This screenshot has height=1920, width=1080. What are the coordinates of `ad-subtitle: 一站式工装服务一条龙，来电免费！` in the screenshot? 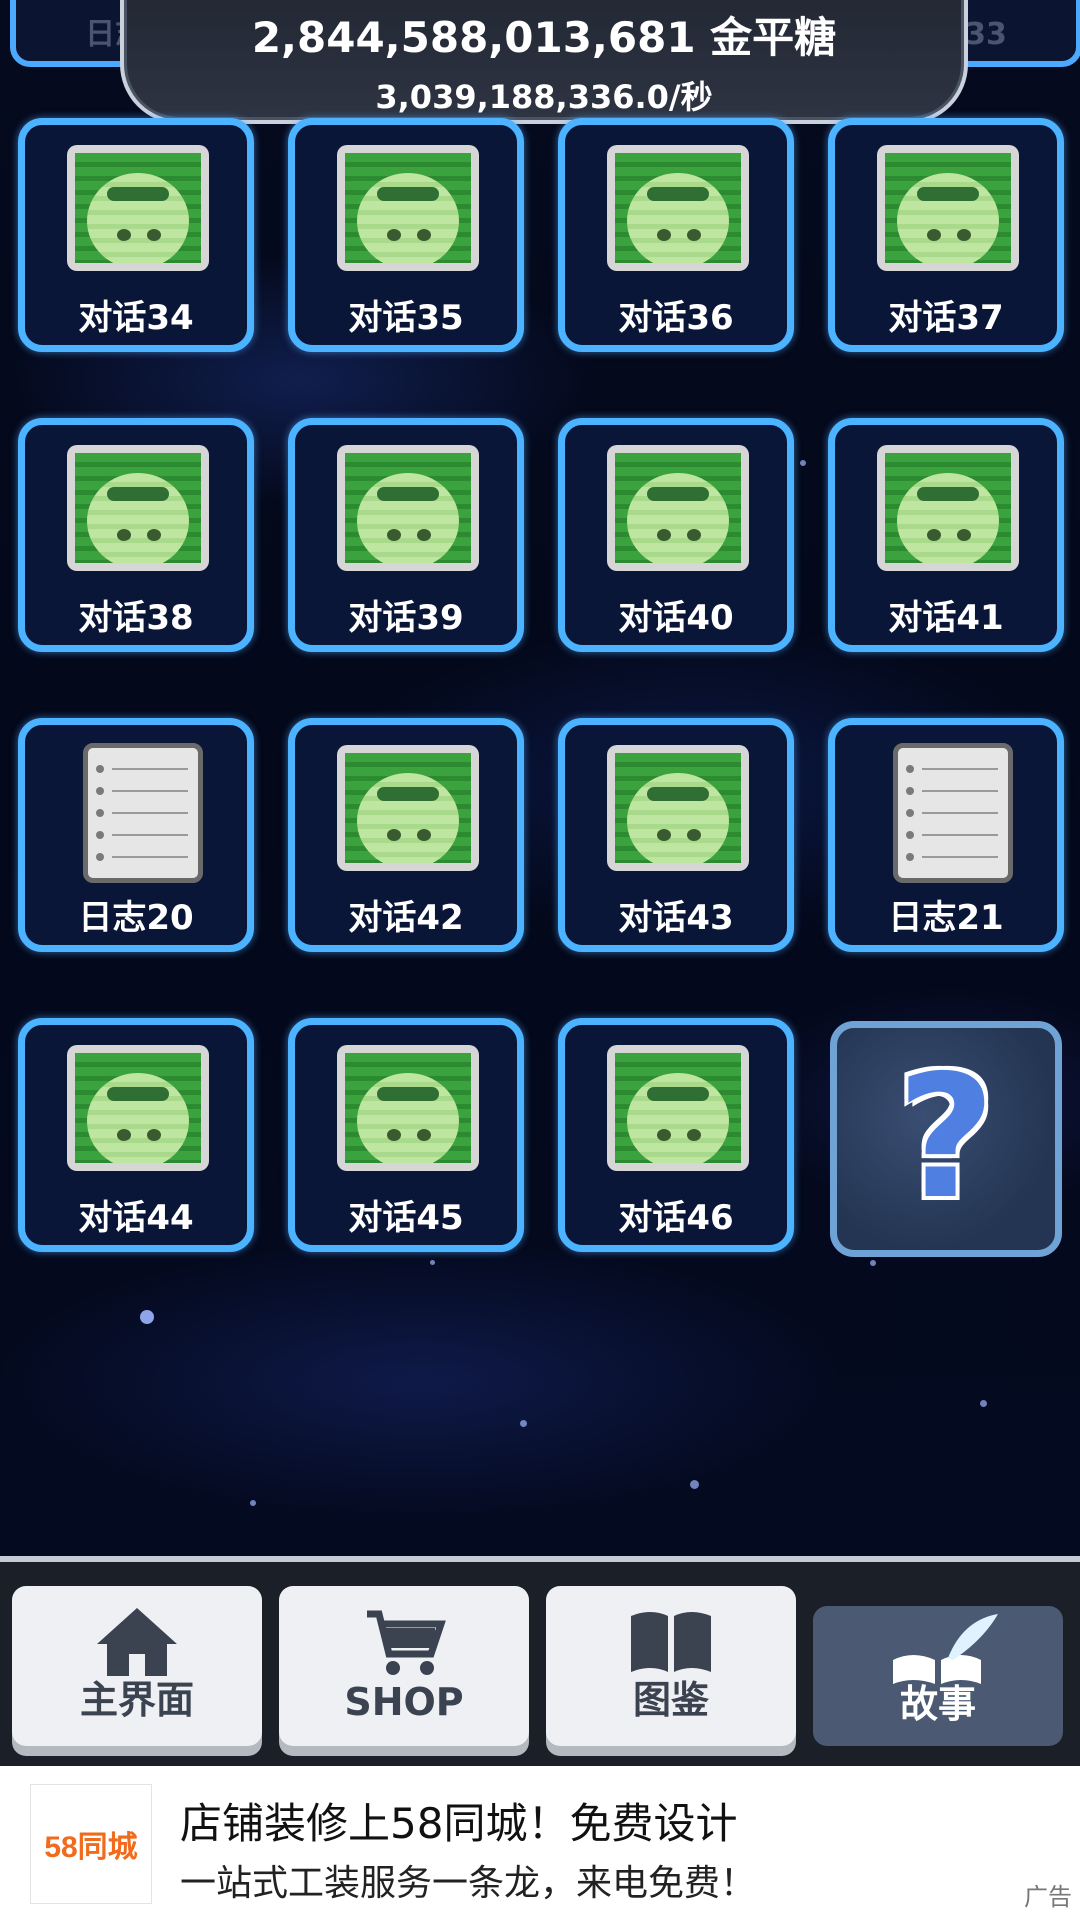 It's located at (468, 1883).